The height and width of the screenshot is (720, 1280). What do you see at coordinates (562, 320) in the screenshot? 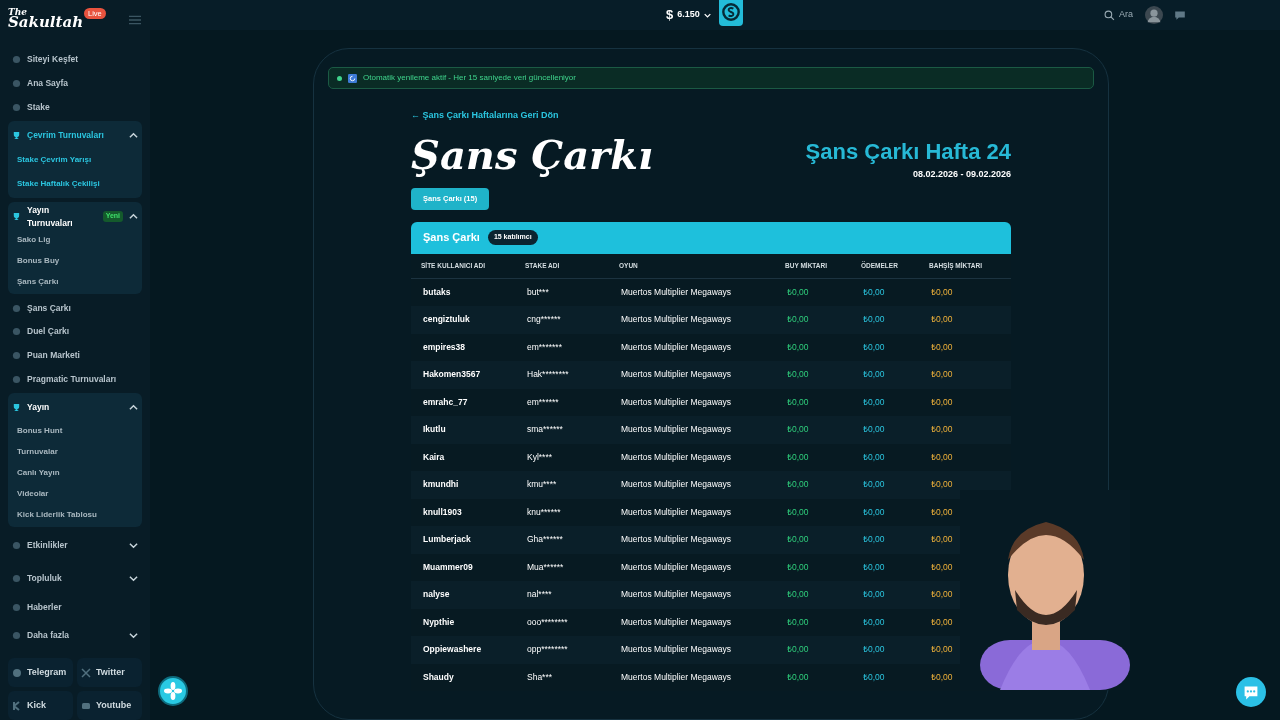
I see `table-cell: cng******` at bounding box center [562, 320].